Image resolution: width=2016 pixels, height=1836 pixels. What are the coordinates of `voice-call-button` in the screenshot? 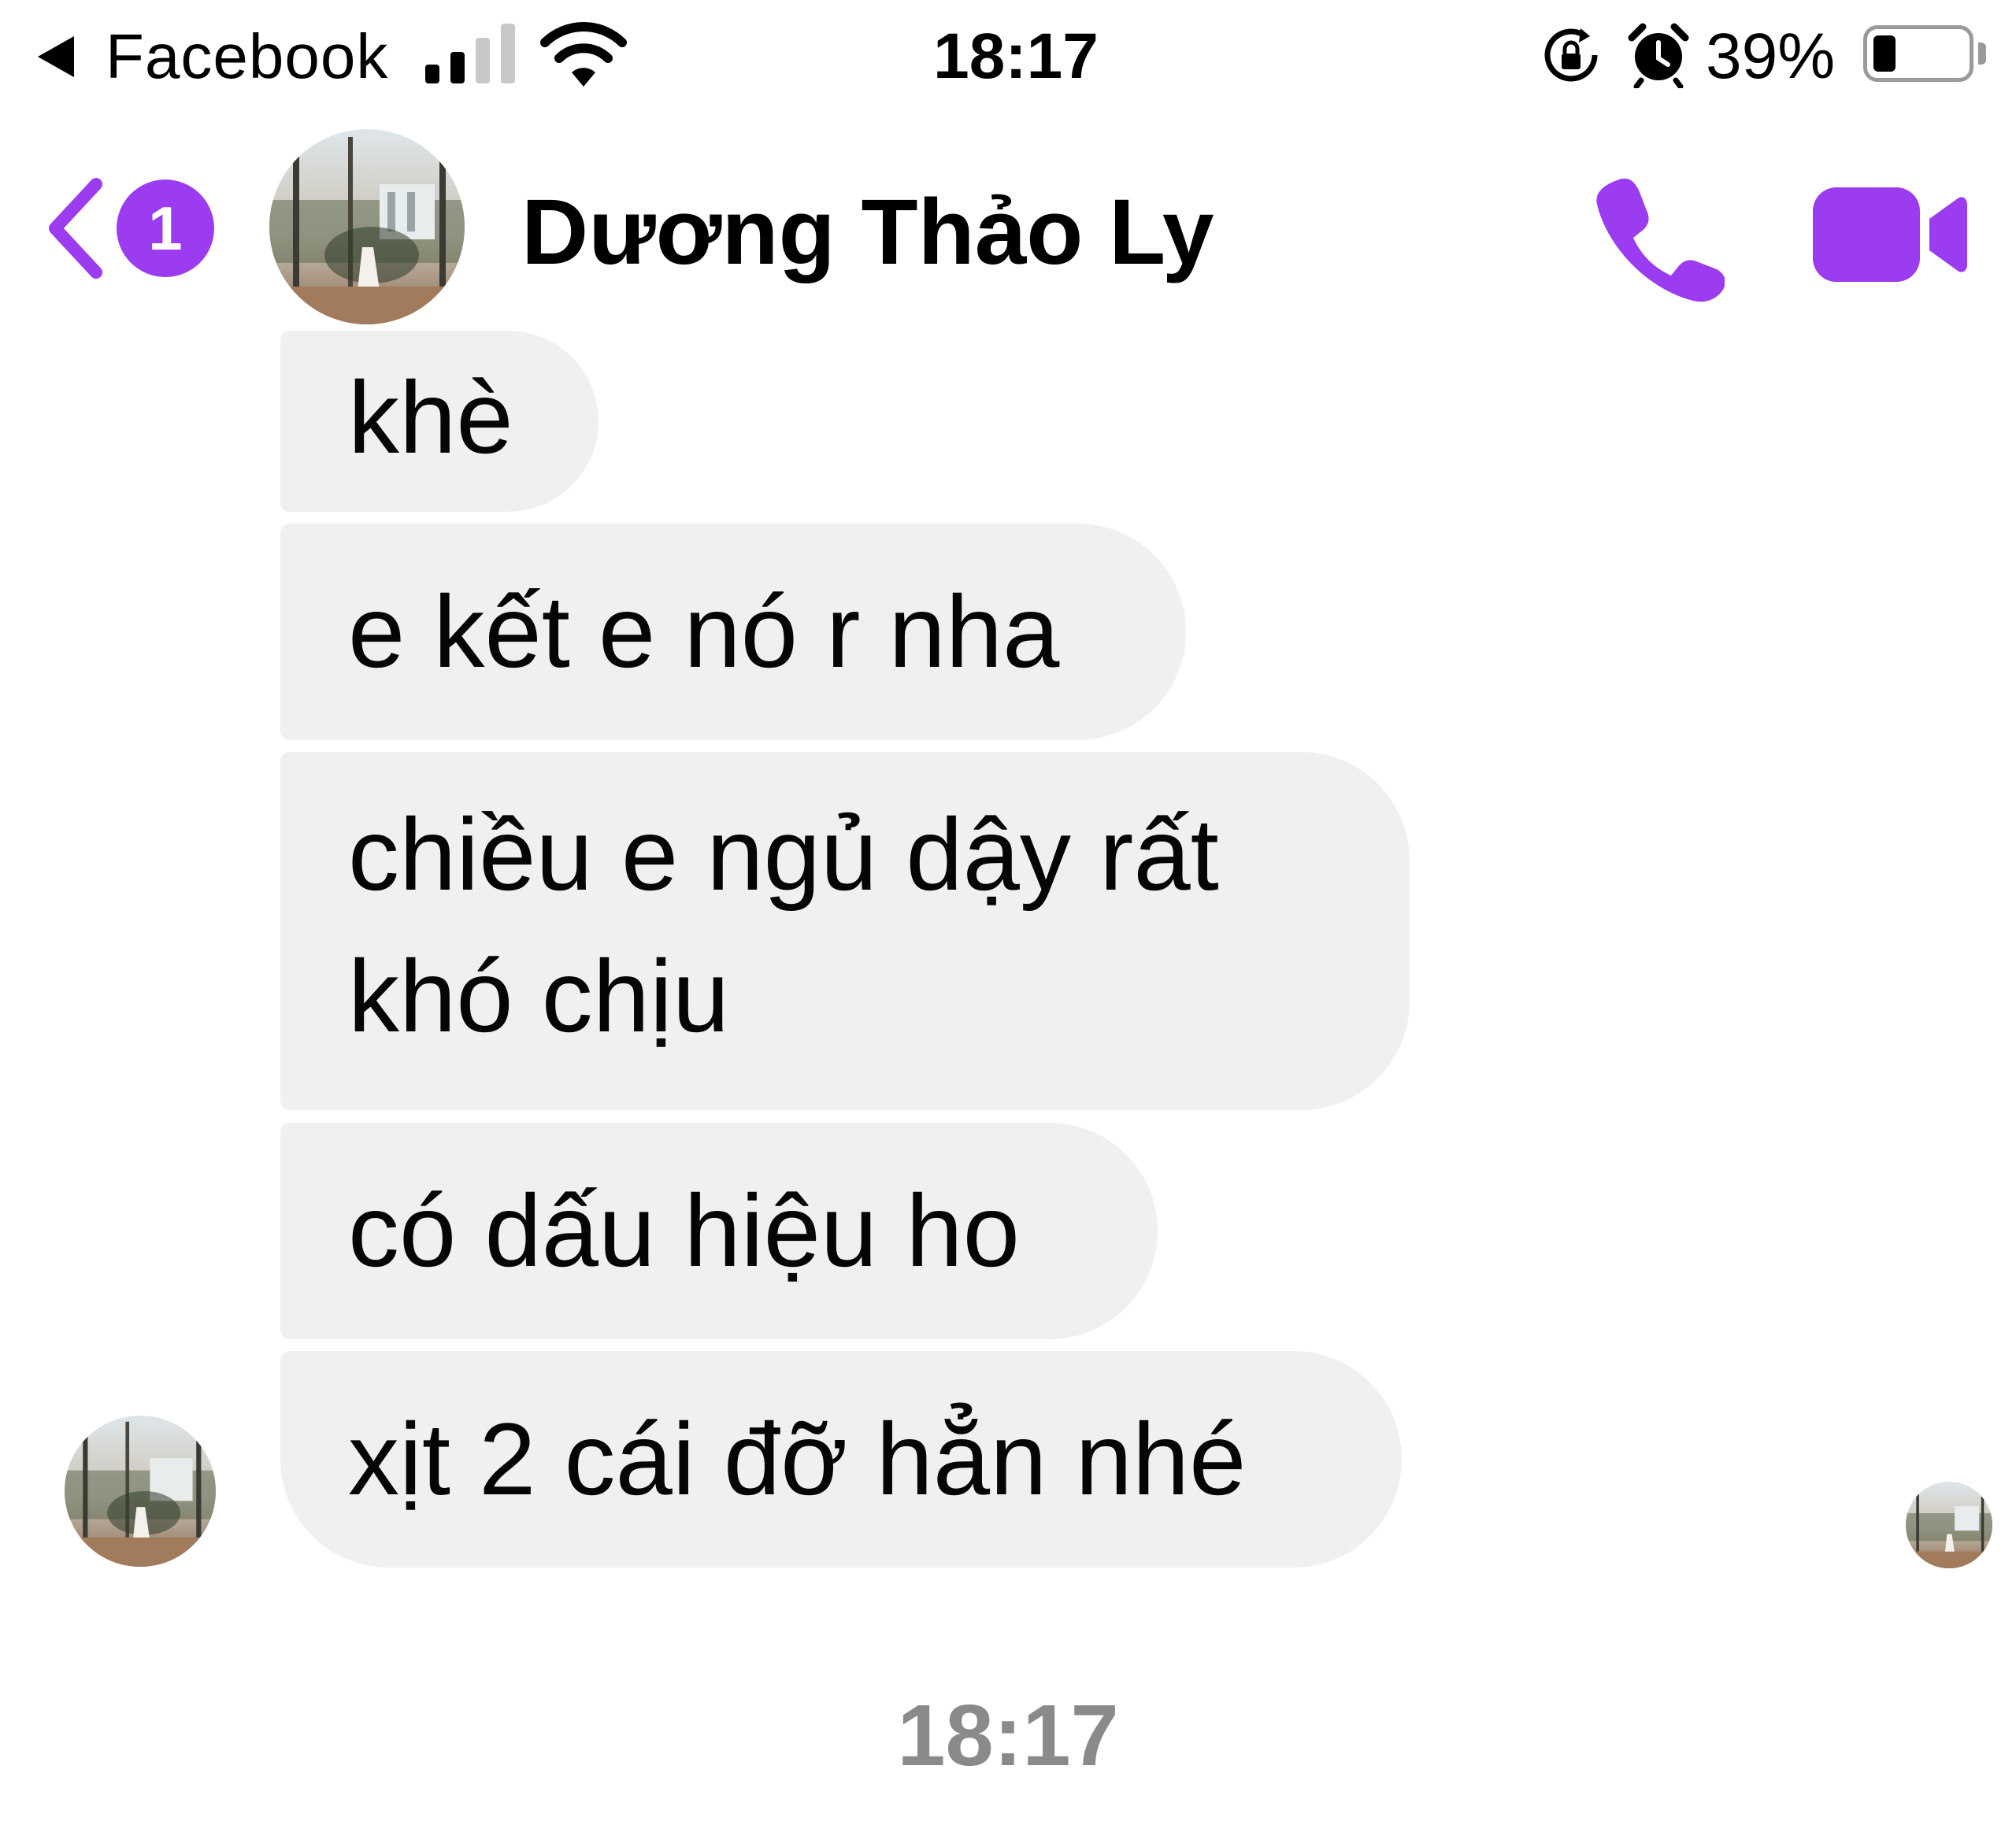 It's located at (1658, 235).